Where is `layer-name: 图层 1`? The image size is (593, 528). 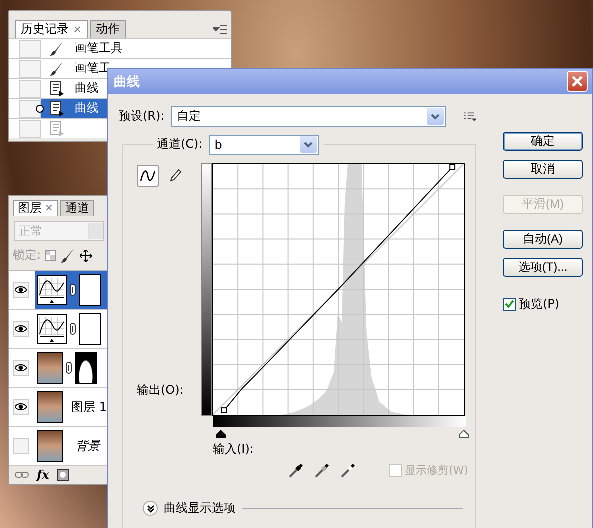
layer-name: 图层 1 is located at coordinates (89, 407).